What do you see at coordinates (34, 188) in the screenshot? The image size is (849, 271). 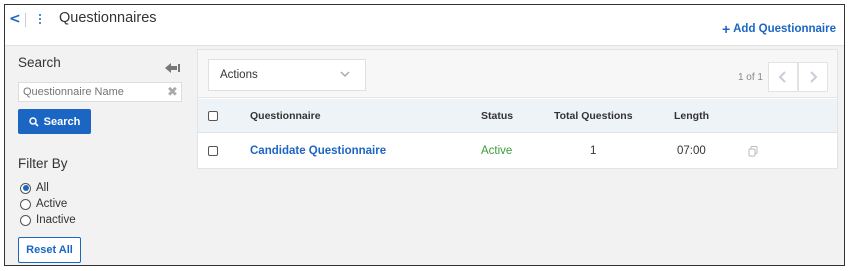 I see `filter-all-option: All` at bounding box center [34, 188].